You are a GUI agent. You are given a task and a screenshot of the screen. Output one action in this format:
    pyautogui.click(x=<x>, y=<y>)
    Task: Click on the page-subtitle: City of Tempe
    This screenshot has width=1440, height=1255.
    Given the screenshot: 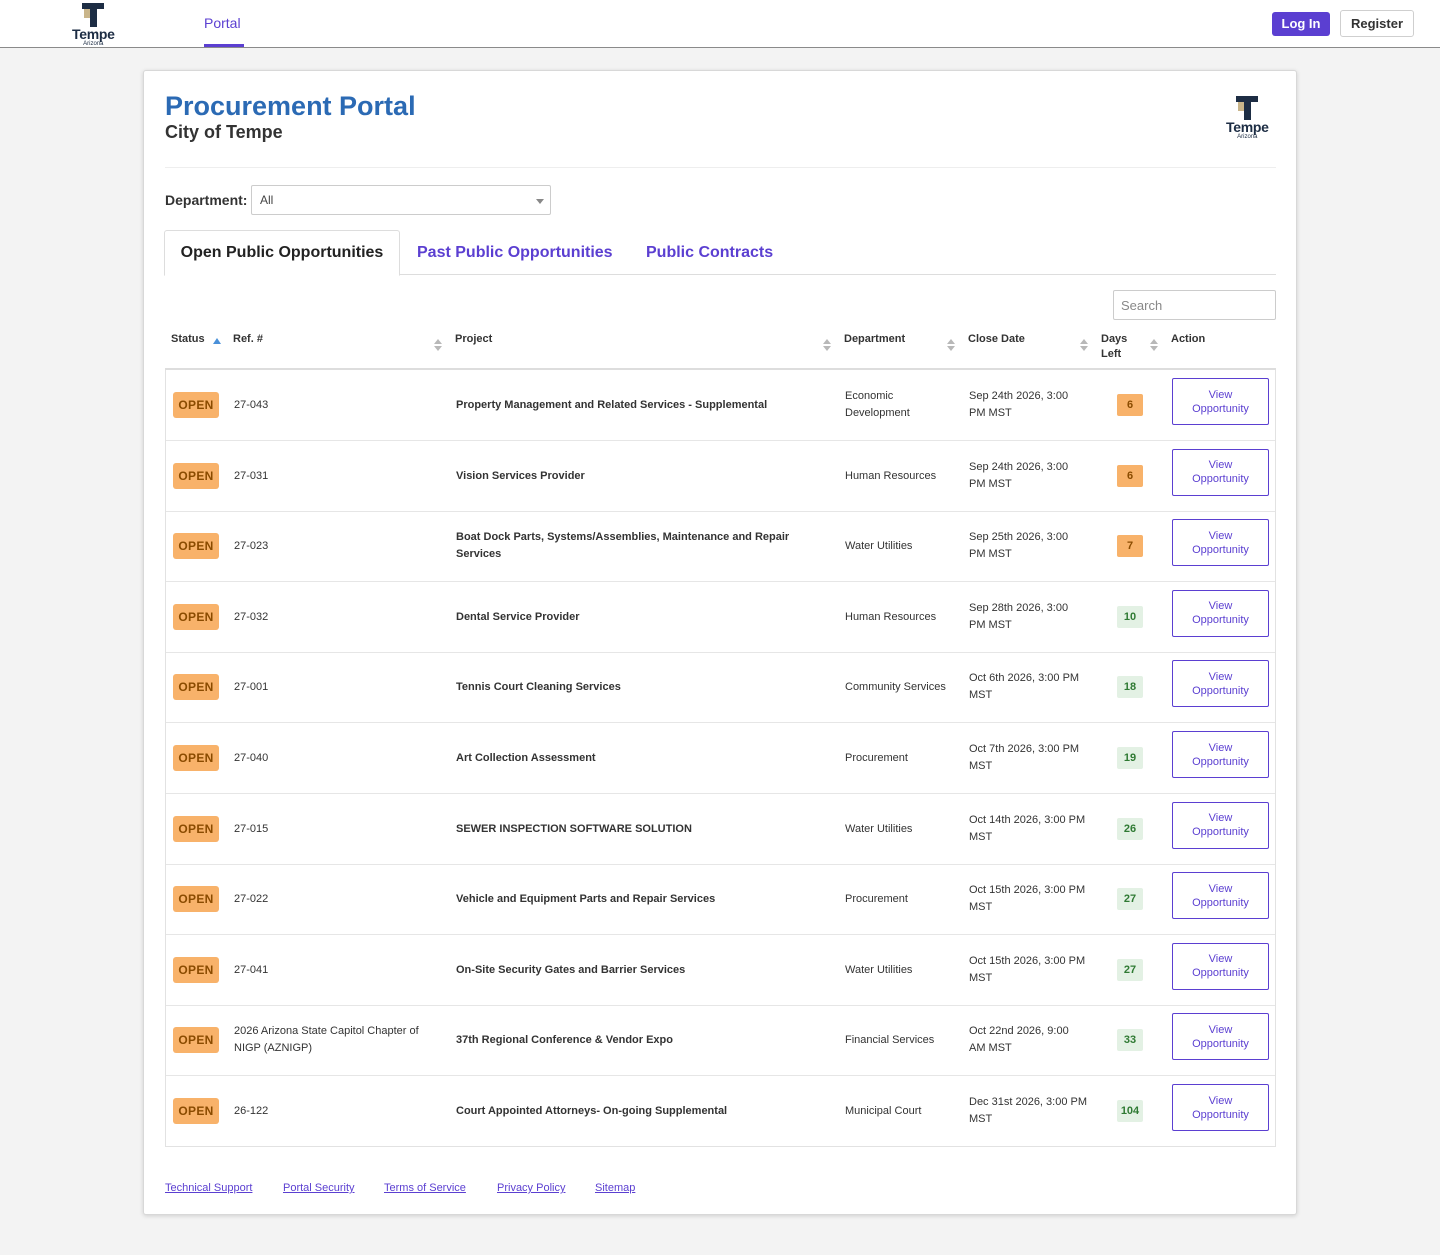 What is the action you would take?
    pyautogui.click(x=224, y=132)
    